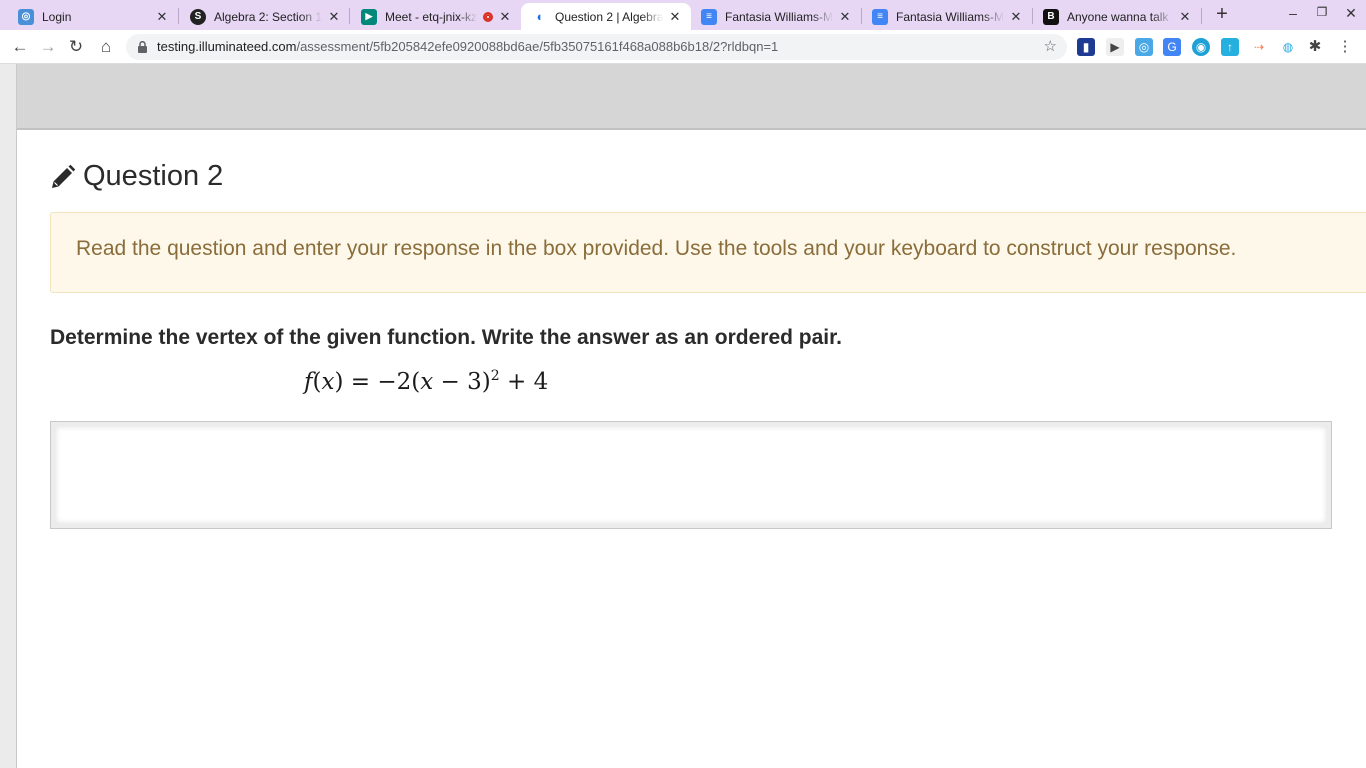 The image size is (1366, 768). Describe the element at coordinates (308, 382) in the screenshot. I see `formula-func-name: f` at that location.